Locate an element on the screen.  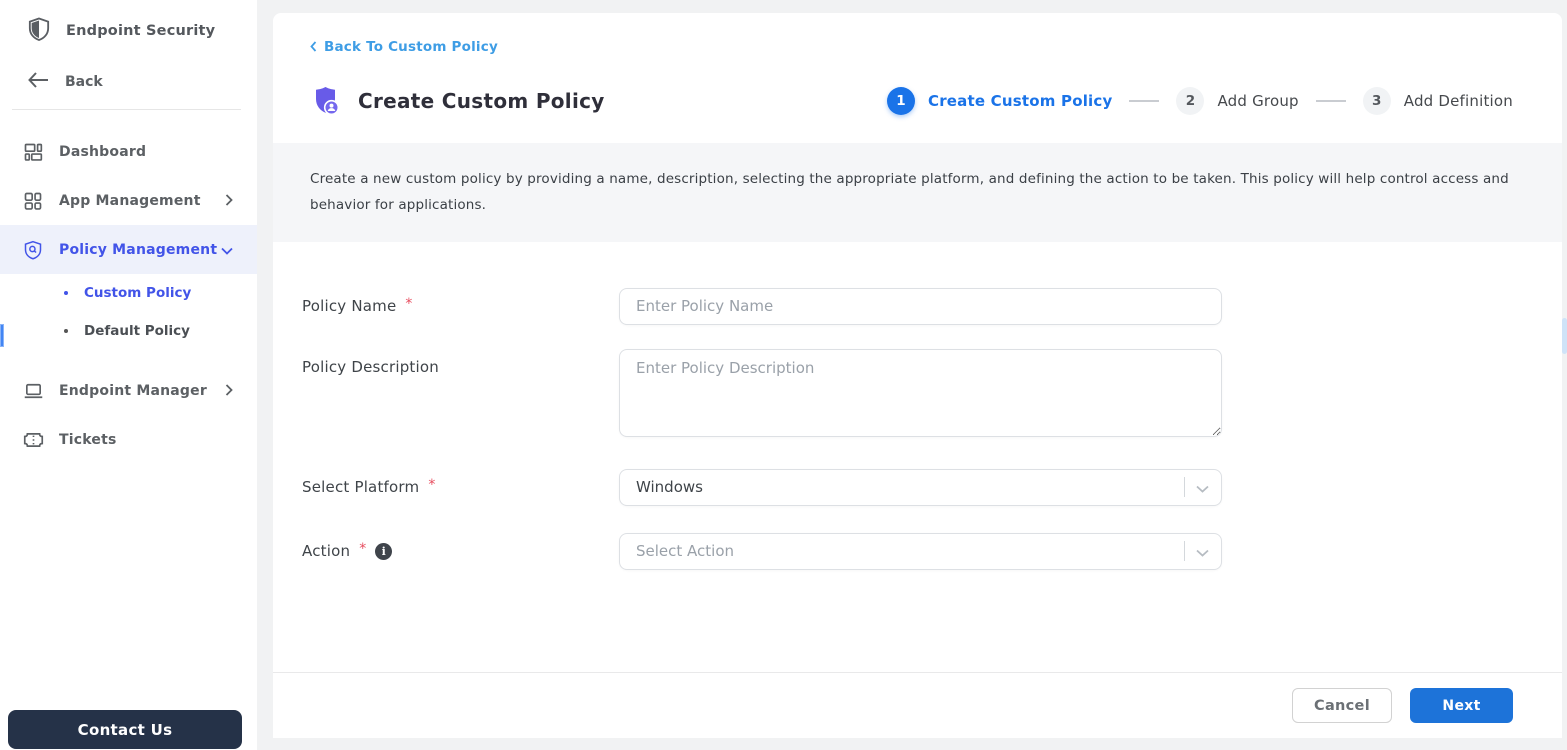
policy-name-label: Policy Name is located at coordinates (349, 306).